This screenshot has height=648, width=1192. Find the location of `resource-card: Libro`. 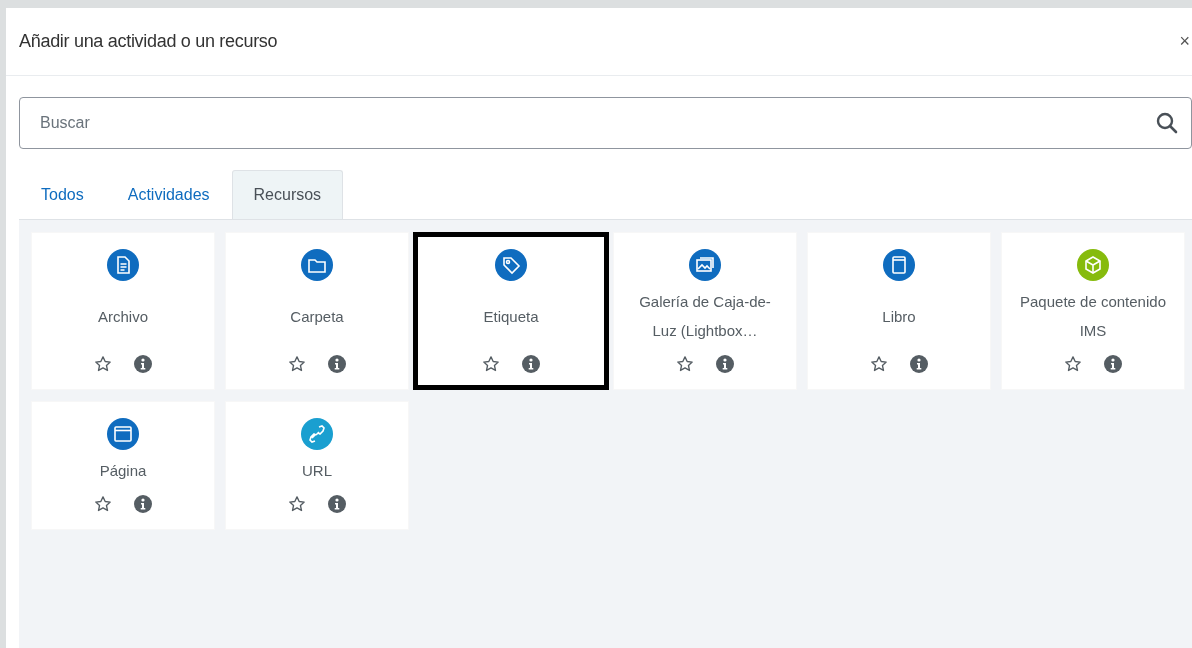

resource-card: Libro is located at coordinates (899, 311).